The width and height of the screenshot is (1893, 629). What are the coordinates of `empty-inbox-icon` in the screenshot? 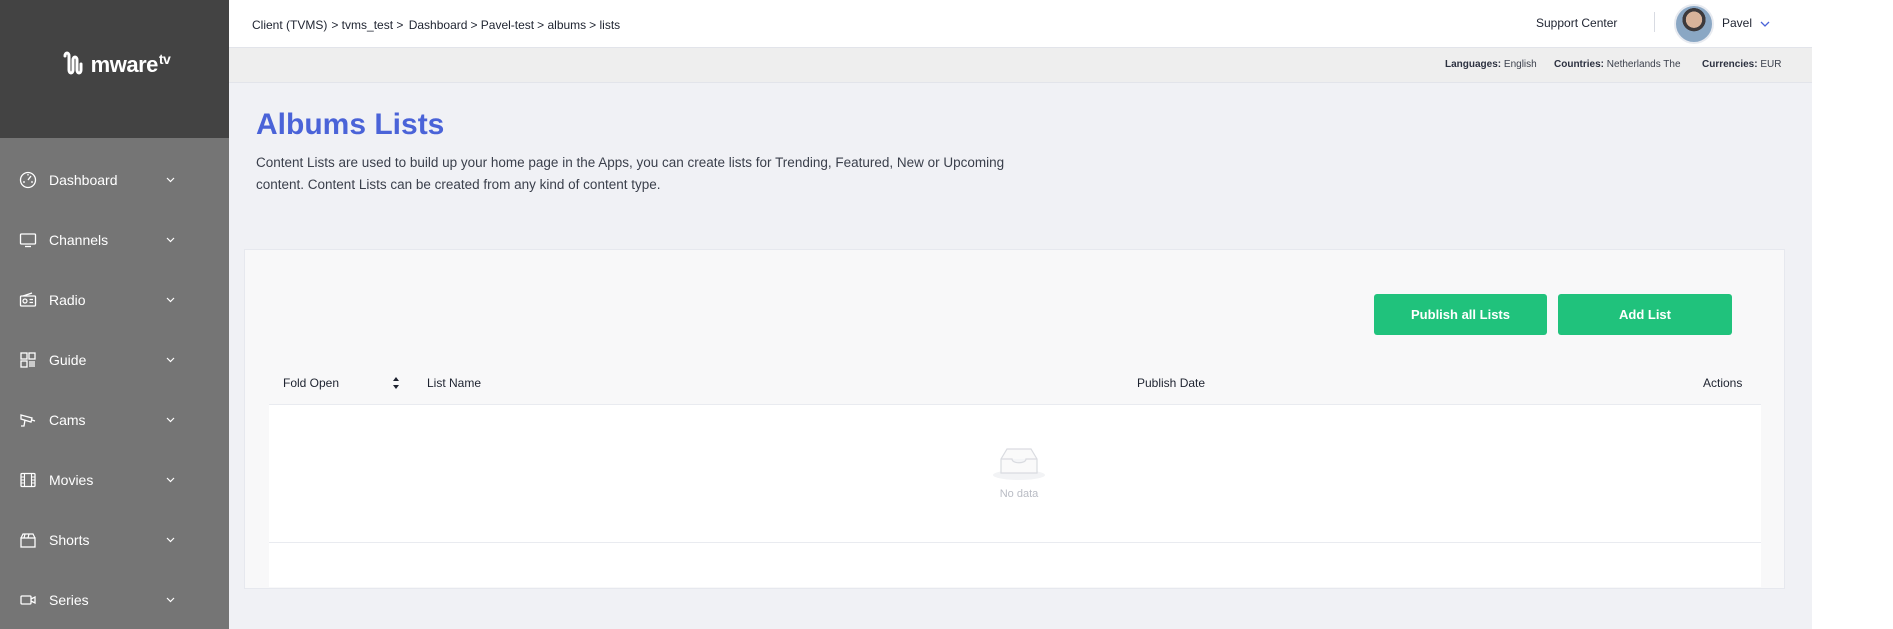 It's located at (1019, 466).